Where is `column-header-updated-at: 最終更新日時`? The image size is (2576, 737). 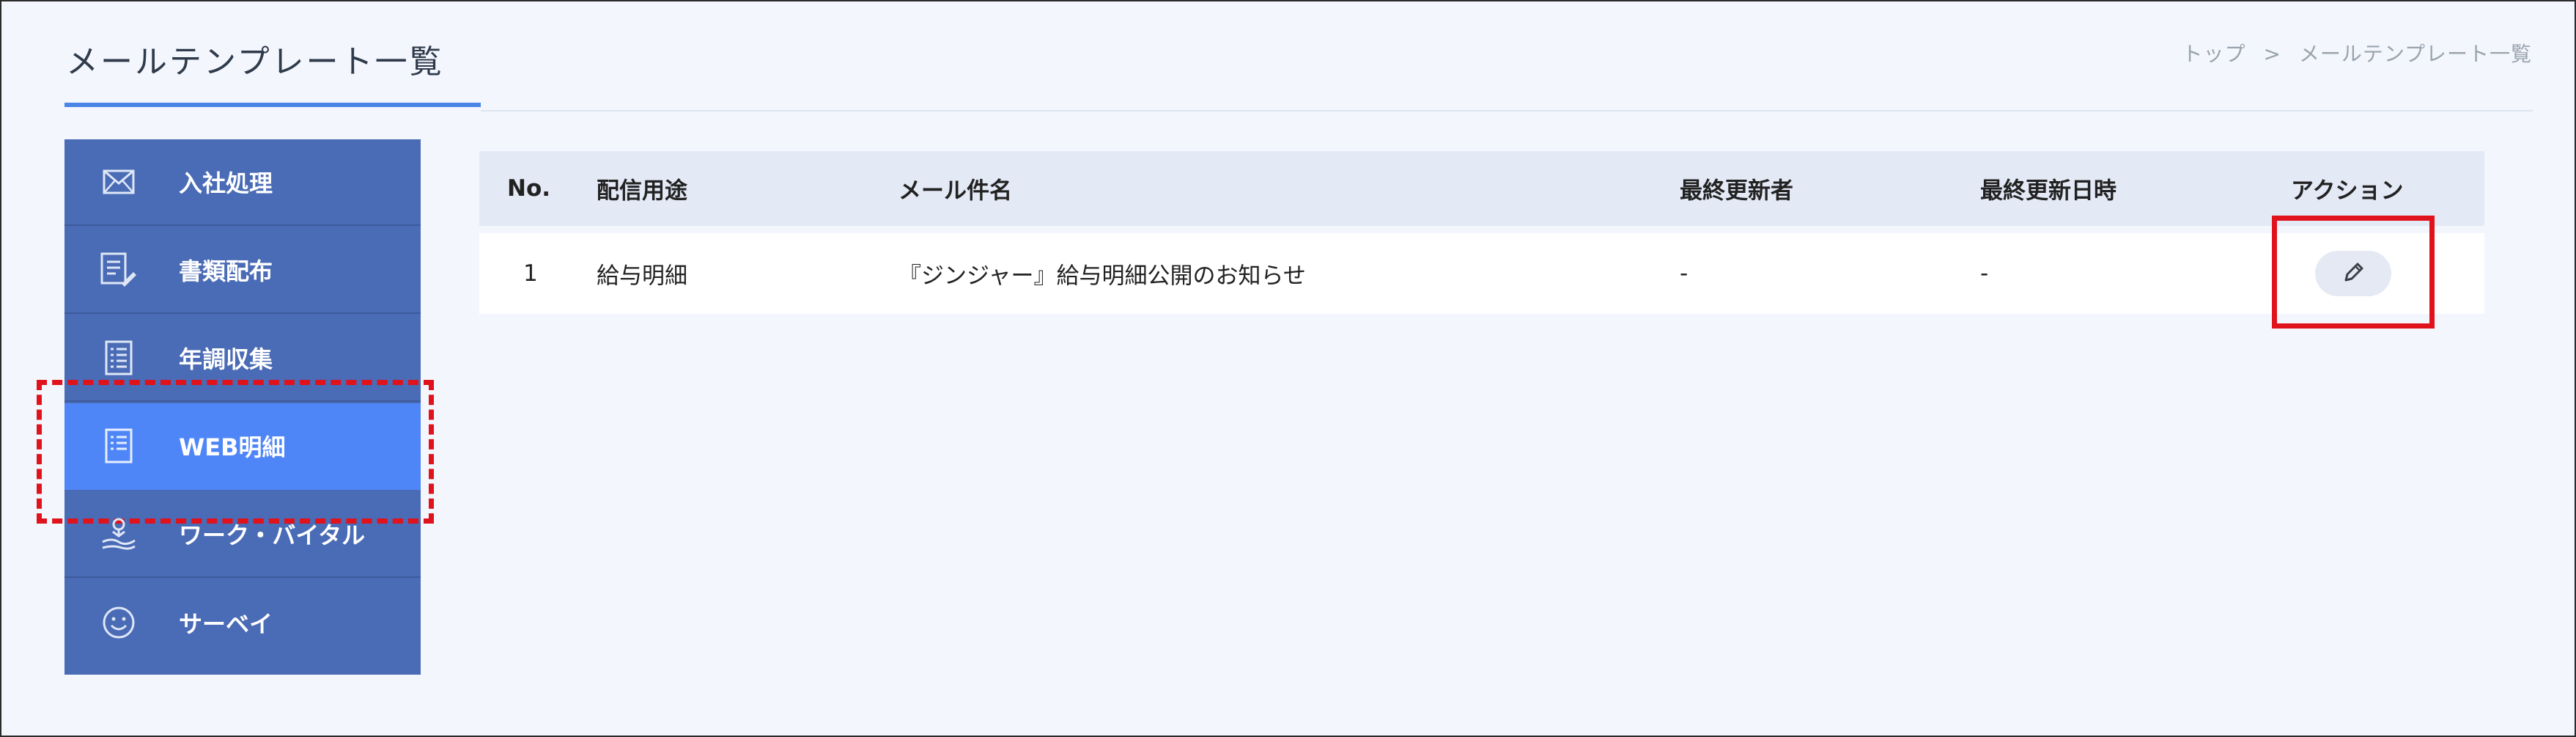 column-header-updated-at: 最終更新日時 is located at coordinates (2048, 191).